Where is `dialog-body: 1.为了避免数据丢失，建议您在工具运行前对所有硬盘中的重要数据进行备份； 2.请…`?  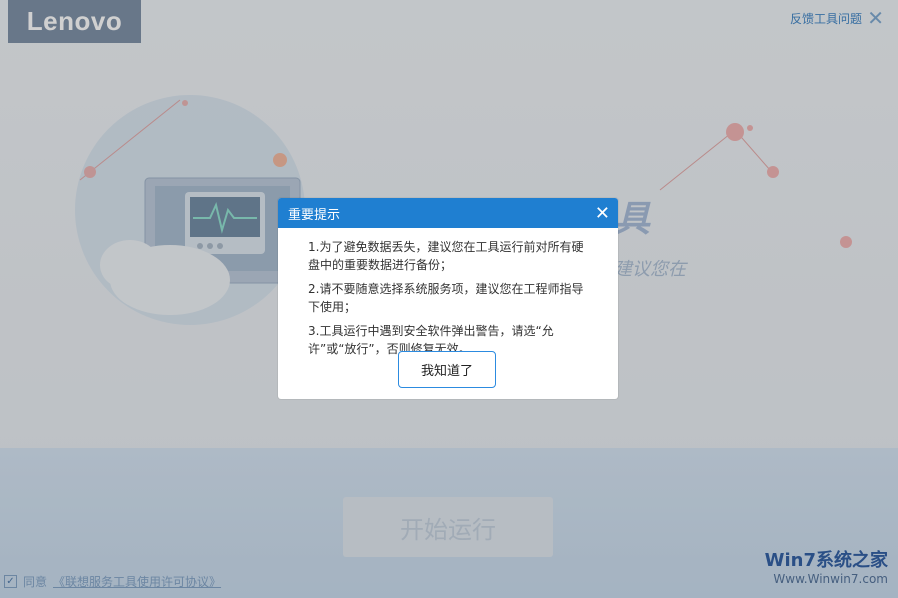
dialog-body: 1.为了避免数据丢失，建议您在工具运行前对所有硬盘中的重要数据进行备份； 2.请… is located at coordinates (448, 293).